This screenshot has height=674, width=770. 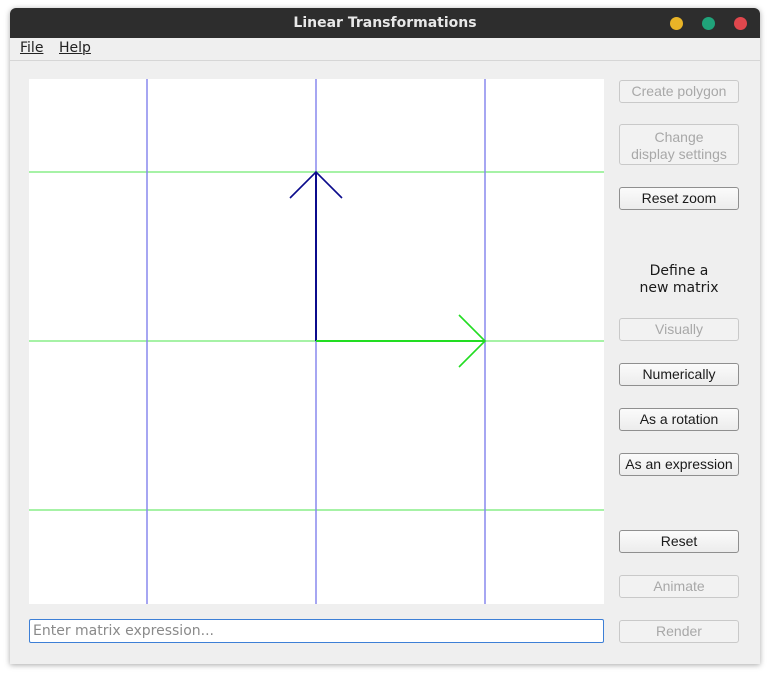 What do you see at coordinates (385, 49) in the screenshot?
I see `menu-bar: File Help` at bounding box center [385, 49].